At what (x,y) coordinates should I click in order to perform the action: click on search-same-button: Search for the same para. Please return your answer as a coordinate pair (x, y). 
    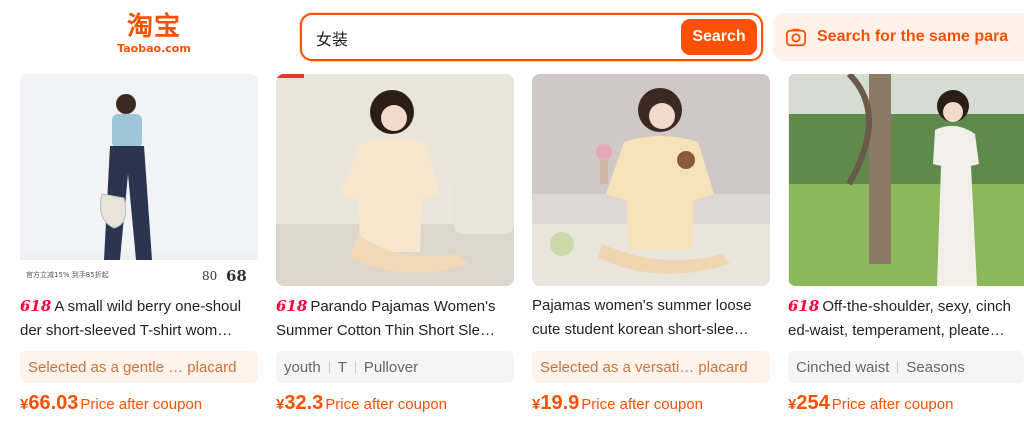
    Looking at the image, I should click on (898, 37).